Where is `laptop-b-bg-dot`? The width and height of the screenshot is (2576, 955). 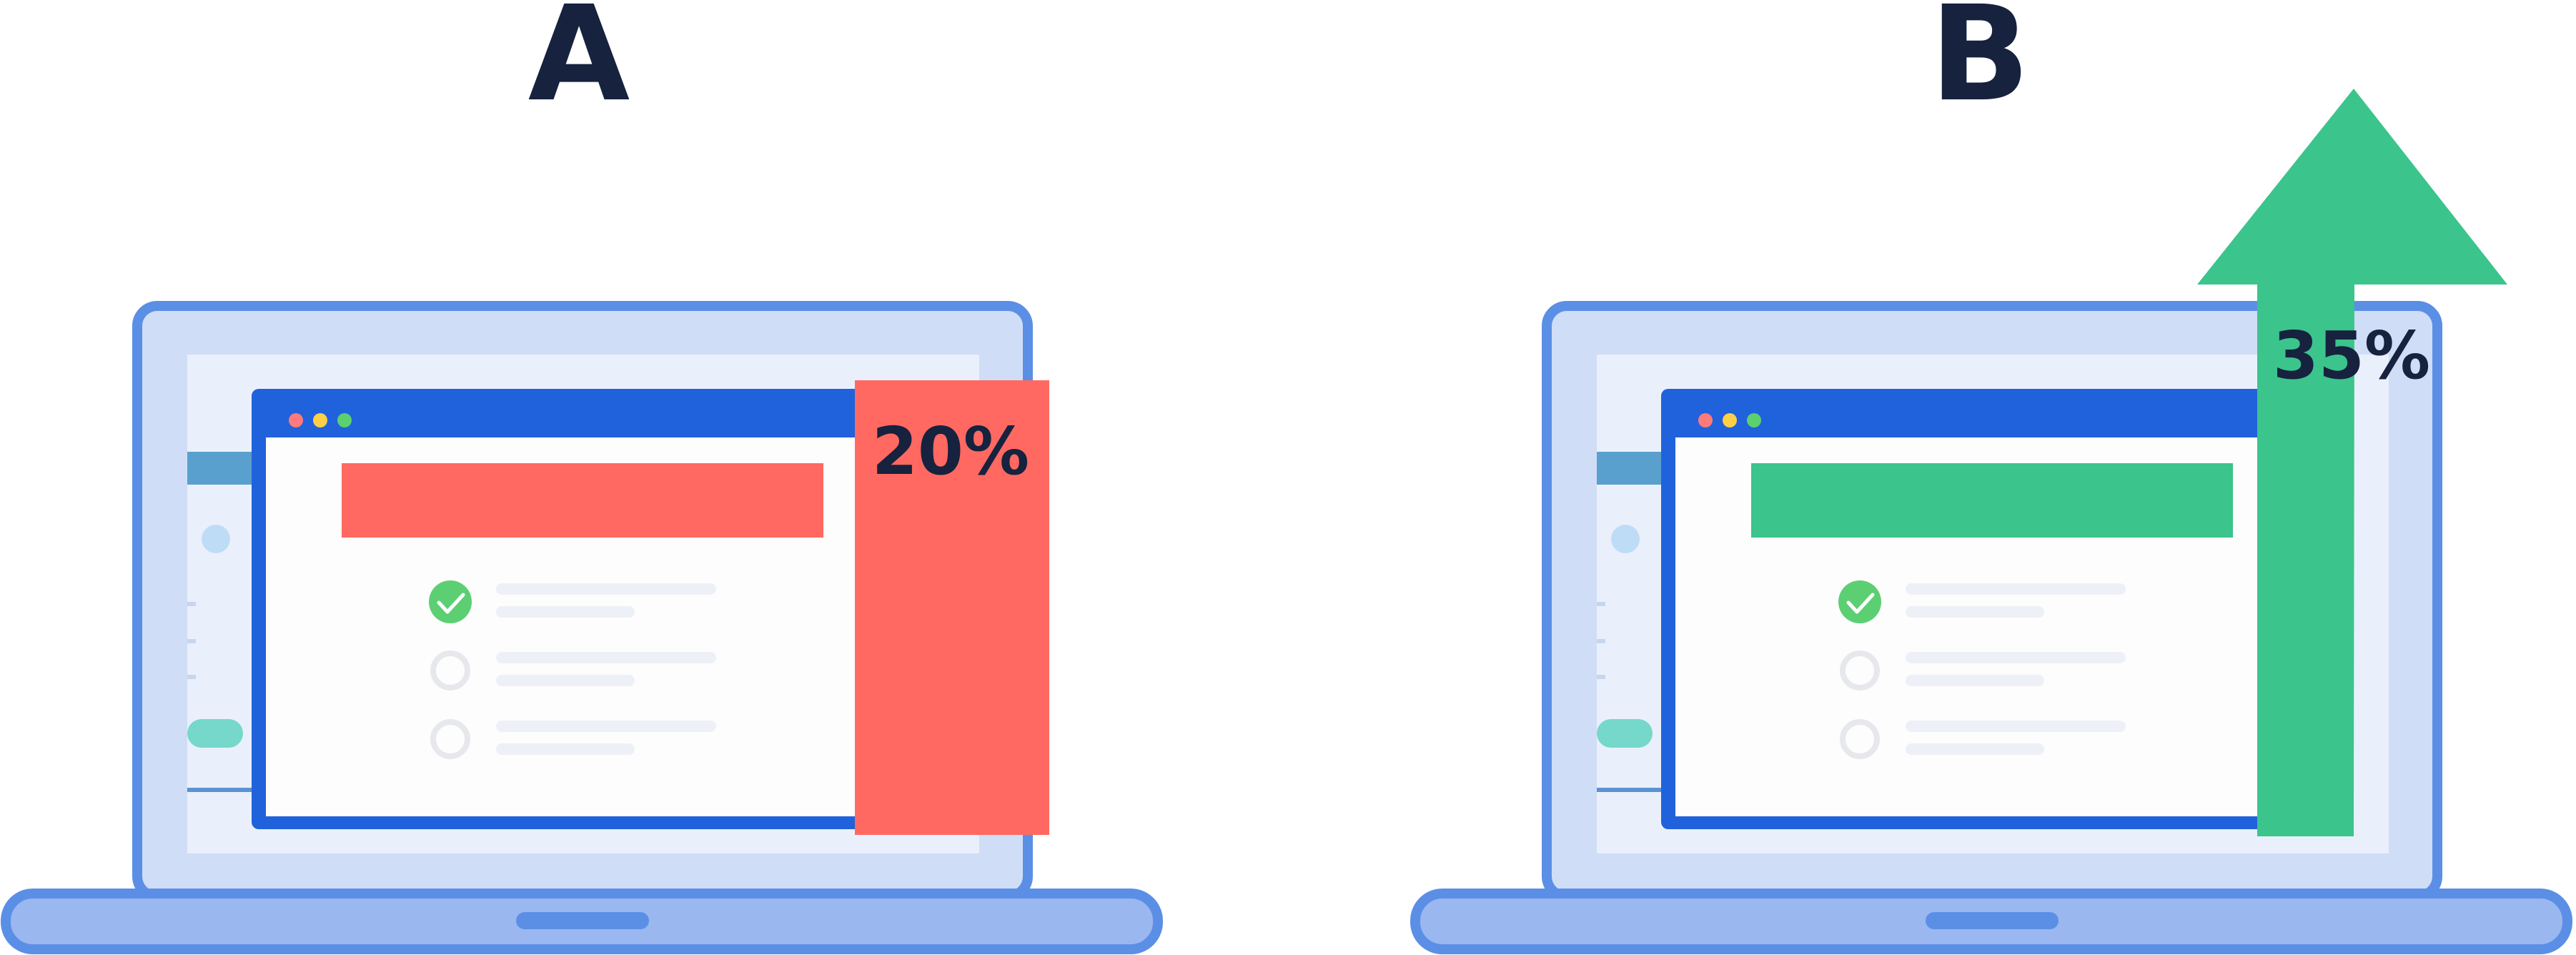
laptop-b-bg-dot is located at coordinates (1626, 539).